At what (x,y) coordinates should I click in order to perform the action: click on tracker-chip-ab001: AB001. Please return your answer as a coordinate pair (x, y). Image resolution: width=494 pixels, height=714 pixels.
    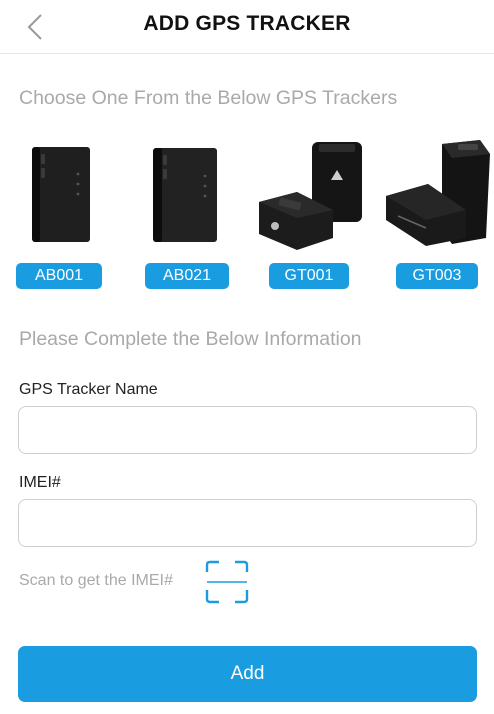
    Looking at the image, I should click on (59, 276).